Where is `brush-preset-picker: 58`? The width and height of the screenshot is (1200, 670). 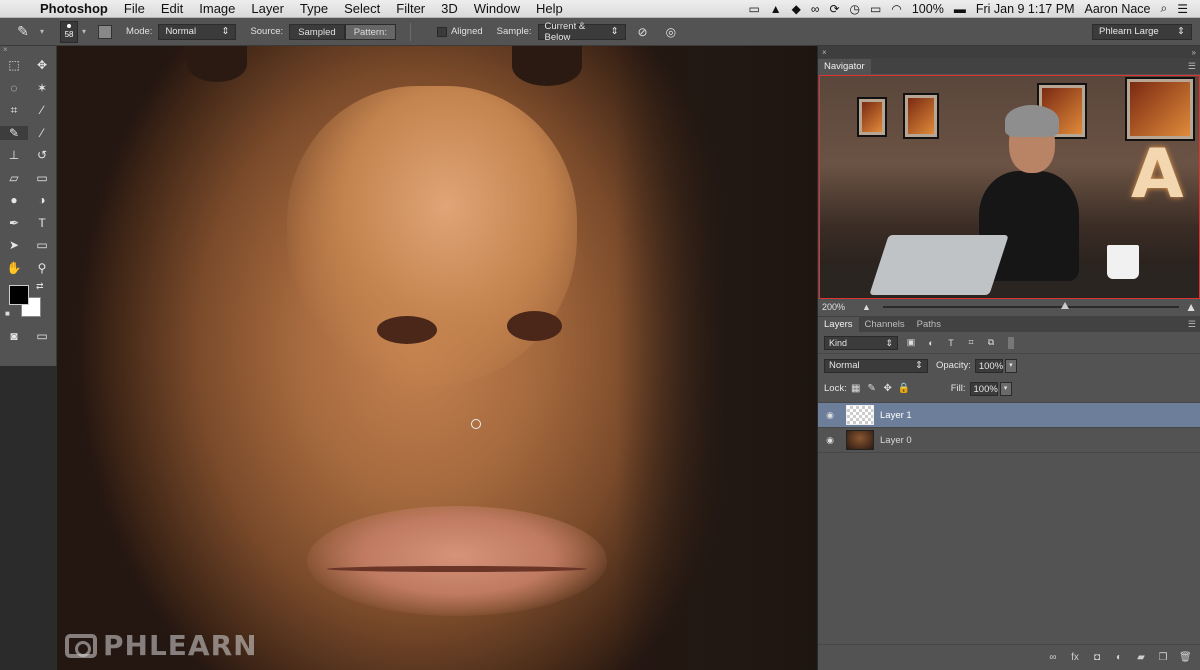
brush-preset-picker: 58 is located at coordinates (69, 31).